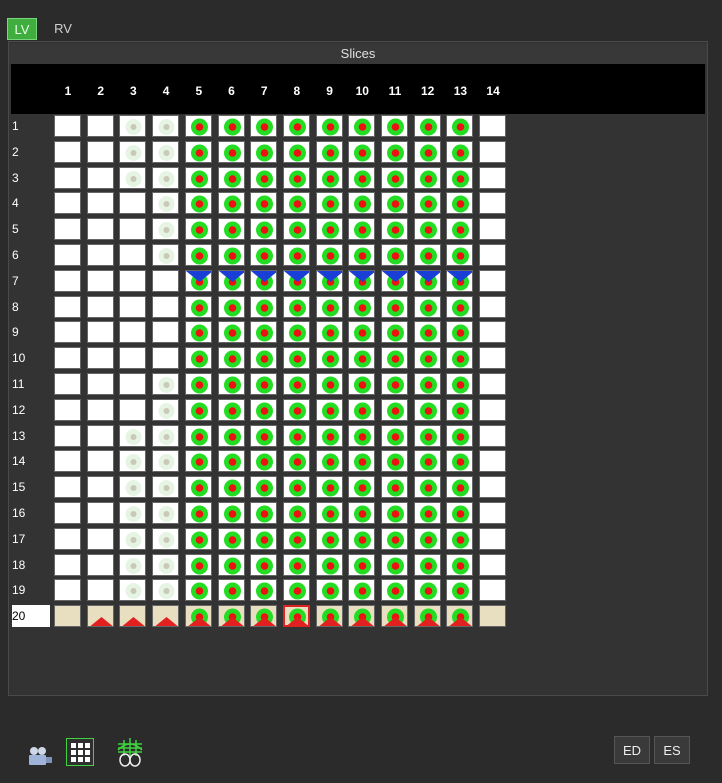  Describe the element at coordinates (493, 91) in the screenshot. I see `column-header-14: 14` at that location.